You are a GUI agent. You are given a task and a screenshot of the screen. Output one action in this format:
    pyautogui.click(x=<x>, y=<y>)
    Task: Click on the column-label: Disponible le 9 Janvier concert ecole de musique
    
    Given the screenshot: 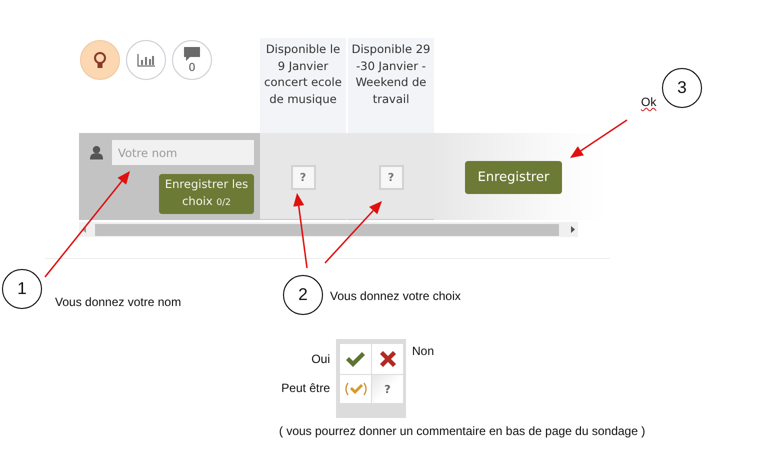 What is the action you would take?
    pyautogui.click(x=303, y=74)
    